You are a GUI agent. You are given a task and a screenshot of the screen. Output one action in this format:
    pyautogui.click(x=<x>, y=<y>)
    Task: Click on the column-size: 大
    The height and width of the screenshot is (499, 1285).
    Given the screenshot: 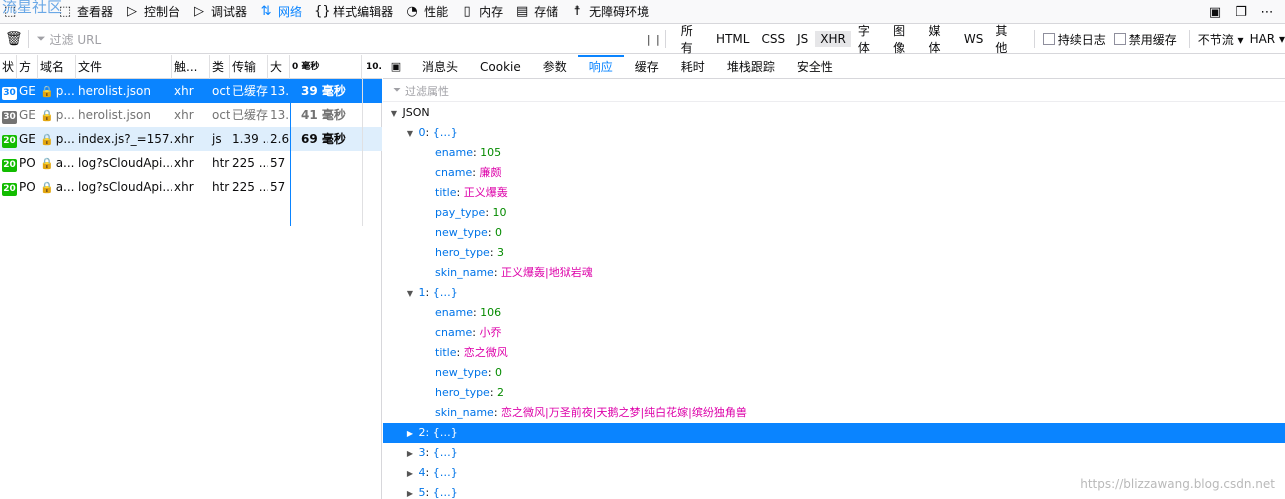 What is the action you would take?
    pyautogui.click(x=279, y=67)
    